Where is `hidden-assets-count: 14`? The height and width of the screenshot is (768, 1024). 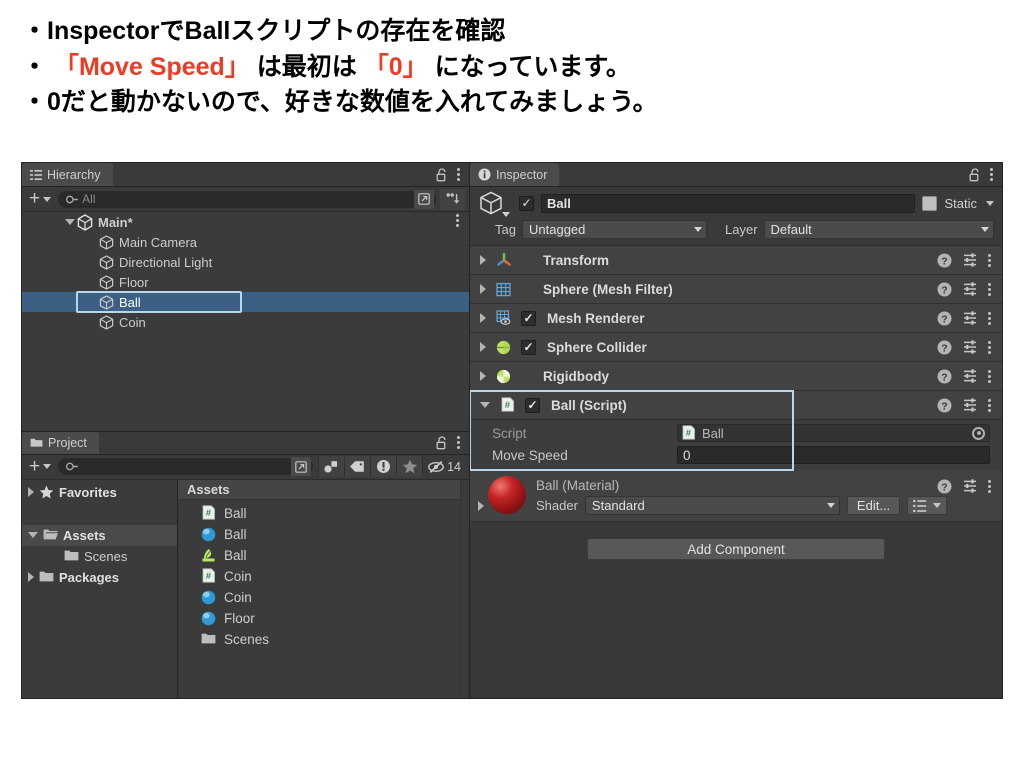 hidden-assets-count: 14 is located at coordinates (444, 467).